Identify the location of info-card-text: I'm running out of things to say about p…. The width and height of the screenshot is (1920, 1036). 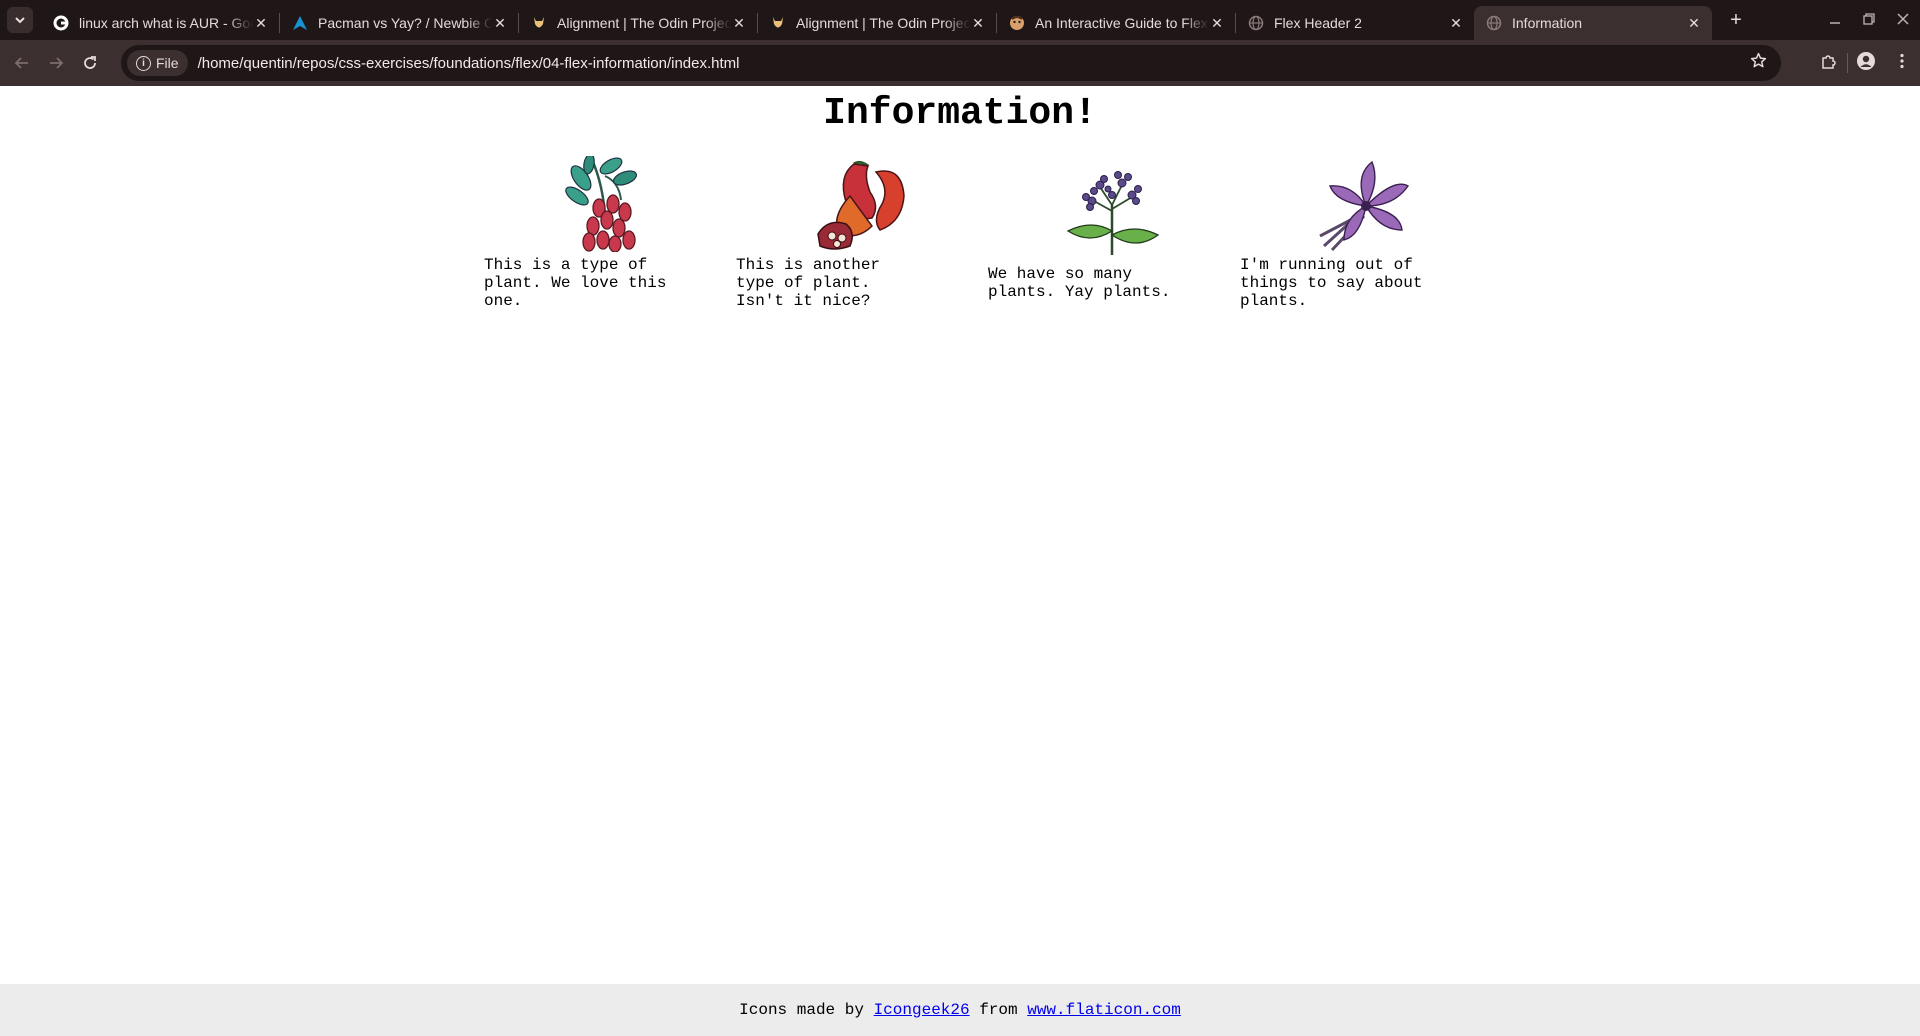
(1331, 283).